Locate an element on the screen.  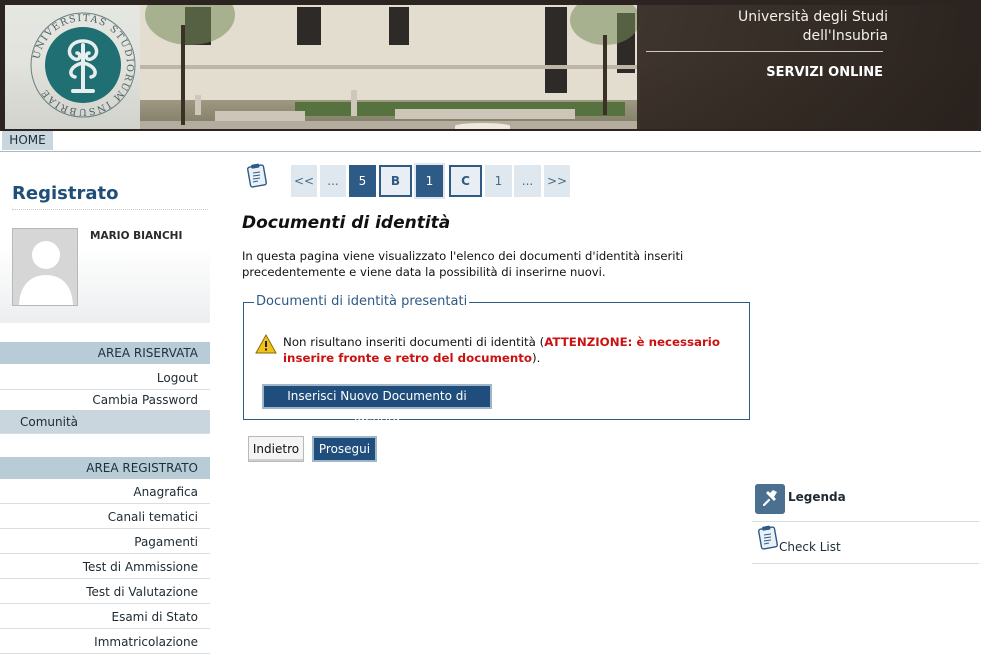
fieldset-legend: Documenti di identità presentati is located at coordinates (362, 301).